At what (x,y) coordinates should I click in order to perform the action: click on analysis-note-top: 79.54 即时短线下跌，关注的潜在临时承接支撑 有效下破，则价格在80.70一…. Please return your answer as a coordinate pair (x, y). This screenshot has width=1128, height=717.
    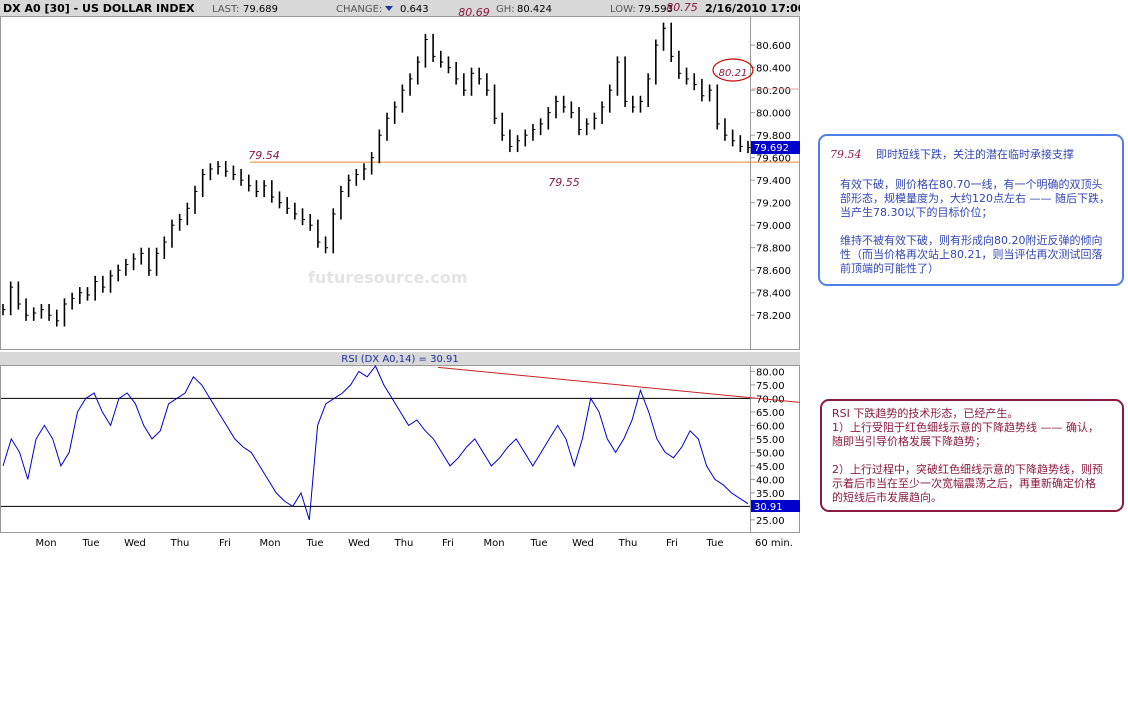
    Looking at the image, I should click on (971, 210).